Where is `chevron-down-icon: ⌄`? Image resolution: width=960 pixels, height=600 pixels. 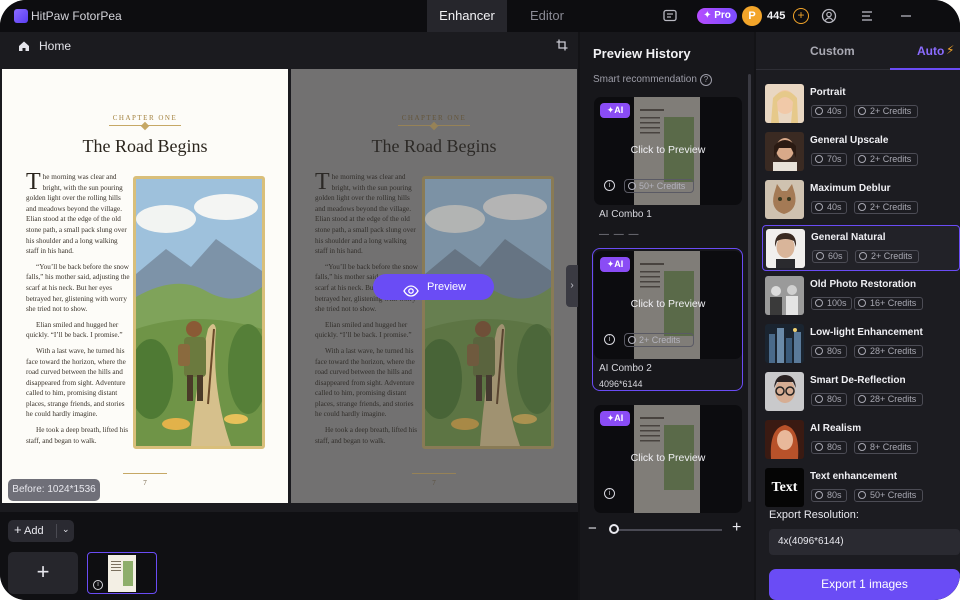 chevron-down-icon: ⌄ is located at coordinates (66, 529).